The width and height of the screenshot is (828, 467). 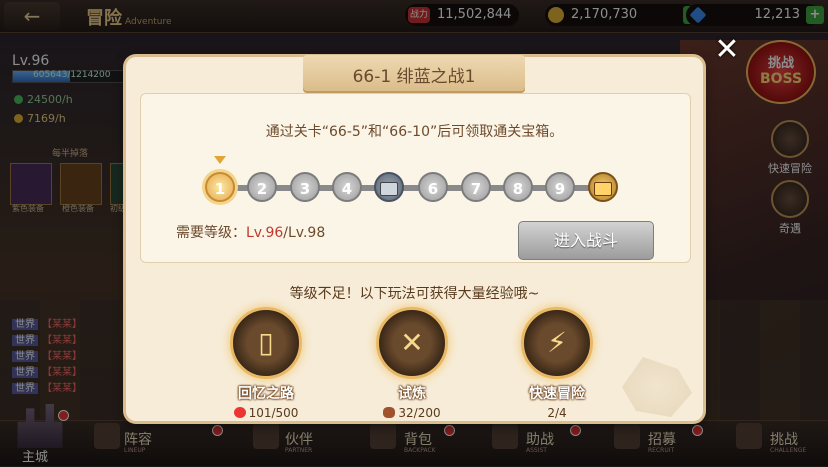 I want to click on stage-node: 6, so click(x=433, y=187).